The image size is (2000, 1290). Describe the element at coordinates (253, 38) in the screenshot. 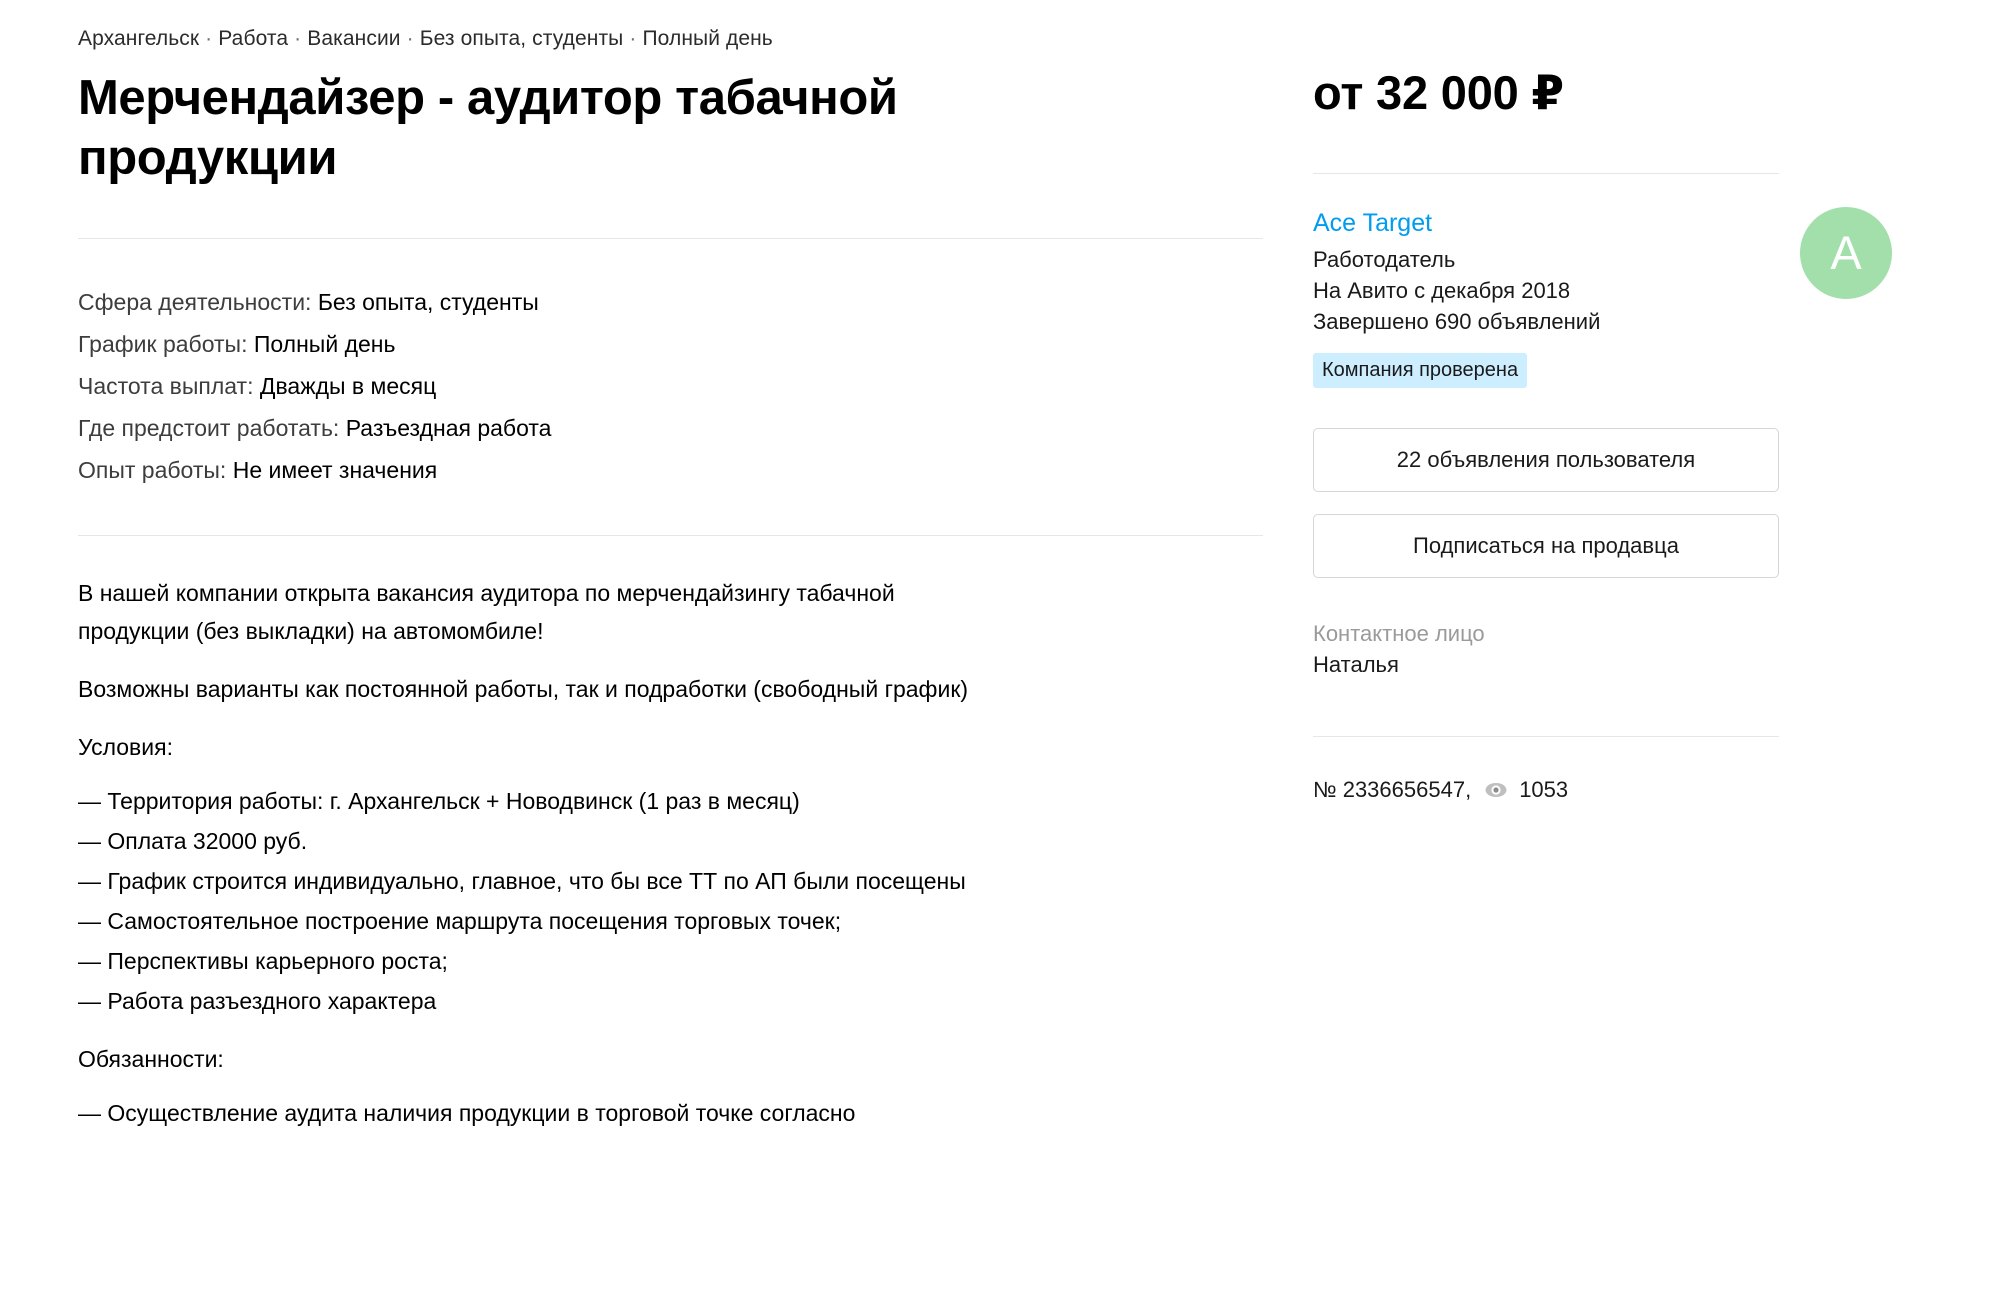

I see `breadcrumb-item-work: Работа` at that location.